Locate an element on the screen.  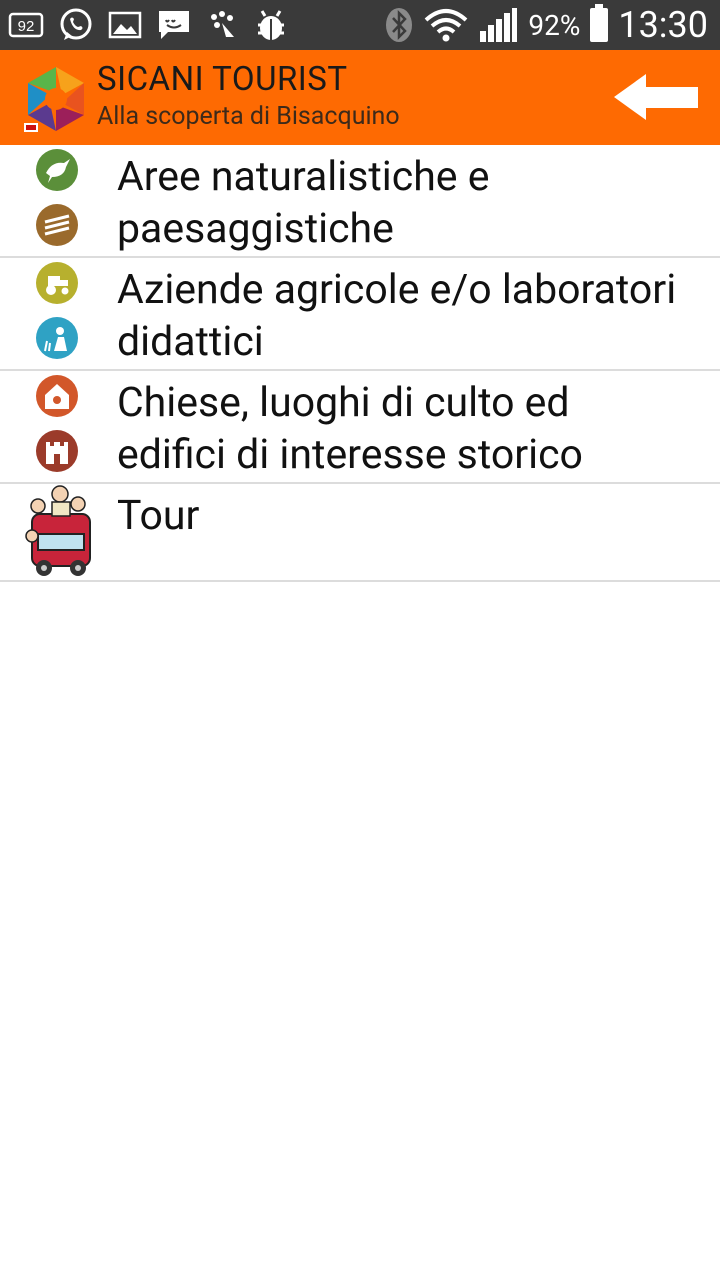
app-subtitle: Alla scoperta di Bisacquino is located at coordinates (248, 116).